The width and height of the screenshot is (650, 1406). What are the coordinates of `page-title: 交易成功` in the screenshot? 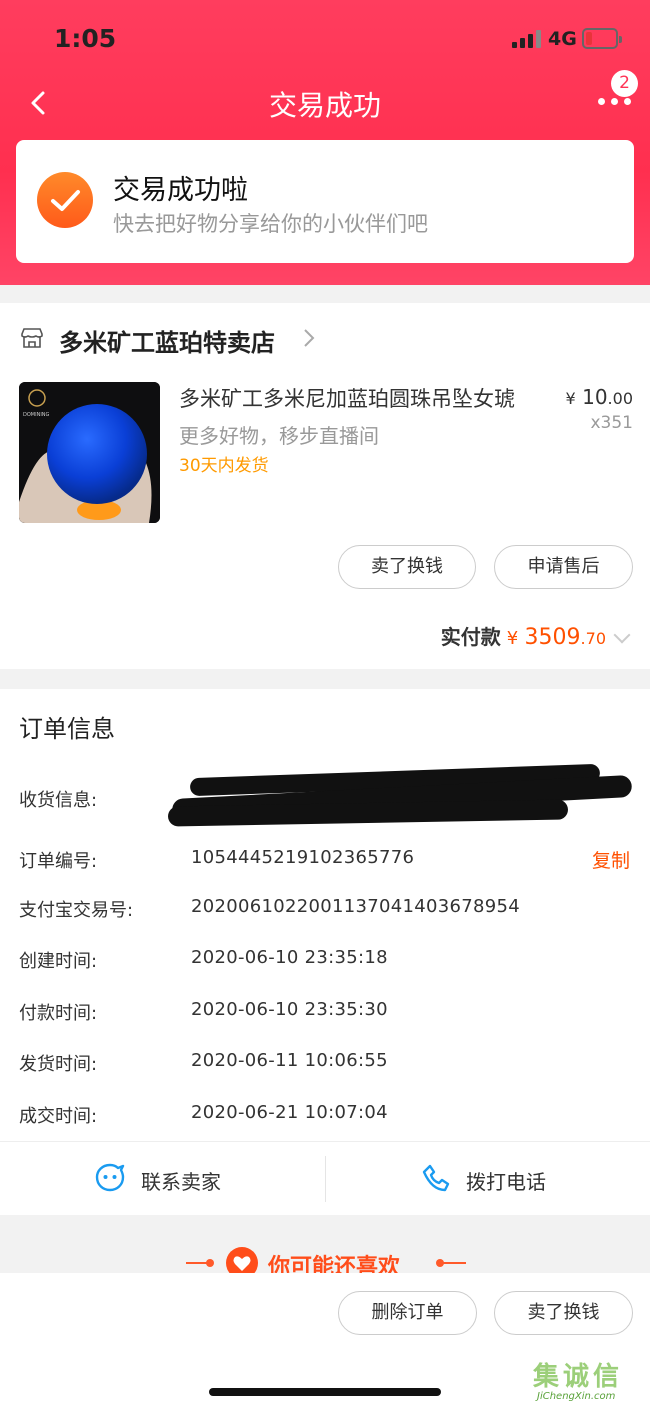 It's located at (324, 105).